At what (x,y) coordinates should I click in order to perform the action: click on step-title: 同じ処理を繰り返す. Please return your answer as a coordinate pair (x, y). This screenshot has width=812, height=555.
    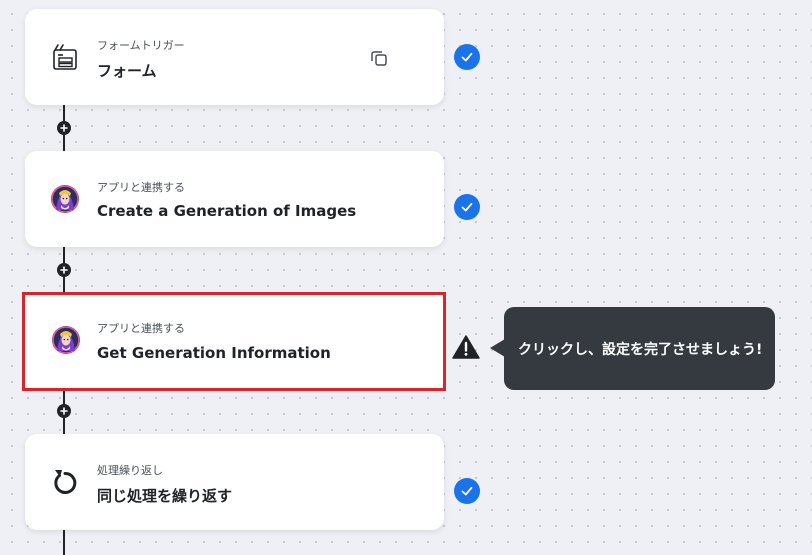
    Looking at the image, I should click on (165, 496).